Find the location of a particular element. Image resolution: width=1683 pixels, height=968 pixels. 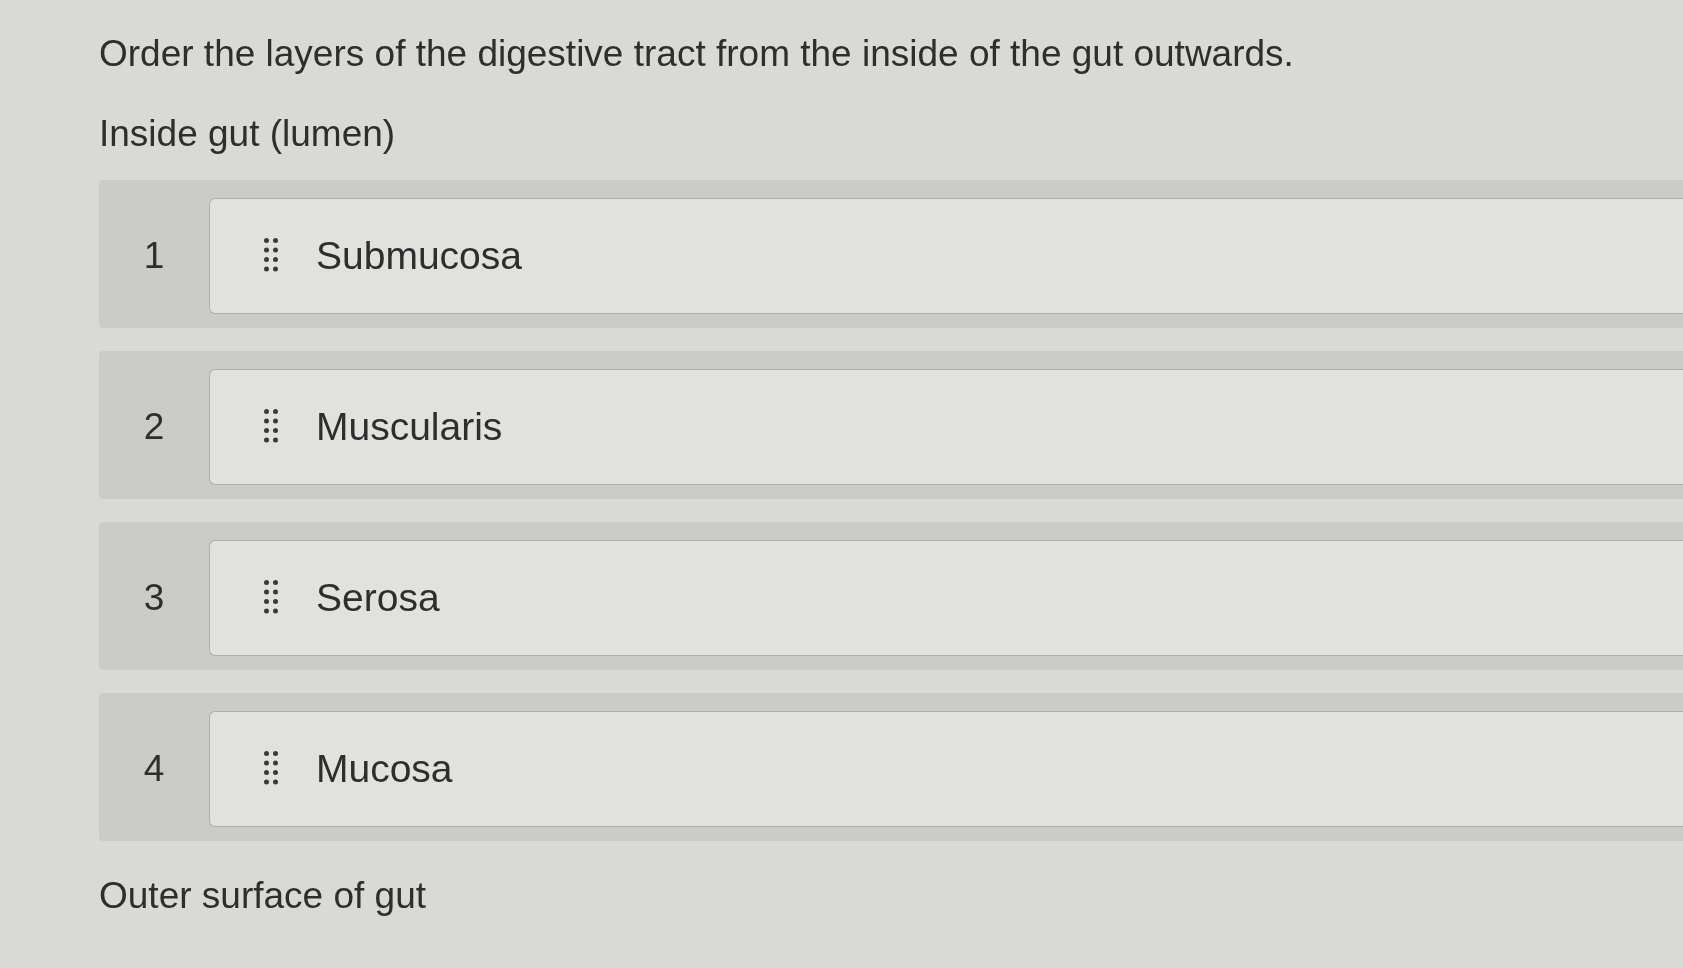

position-number: 3 is located at coordinates (154, 598).